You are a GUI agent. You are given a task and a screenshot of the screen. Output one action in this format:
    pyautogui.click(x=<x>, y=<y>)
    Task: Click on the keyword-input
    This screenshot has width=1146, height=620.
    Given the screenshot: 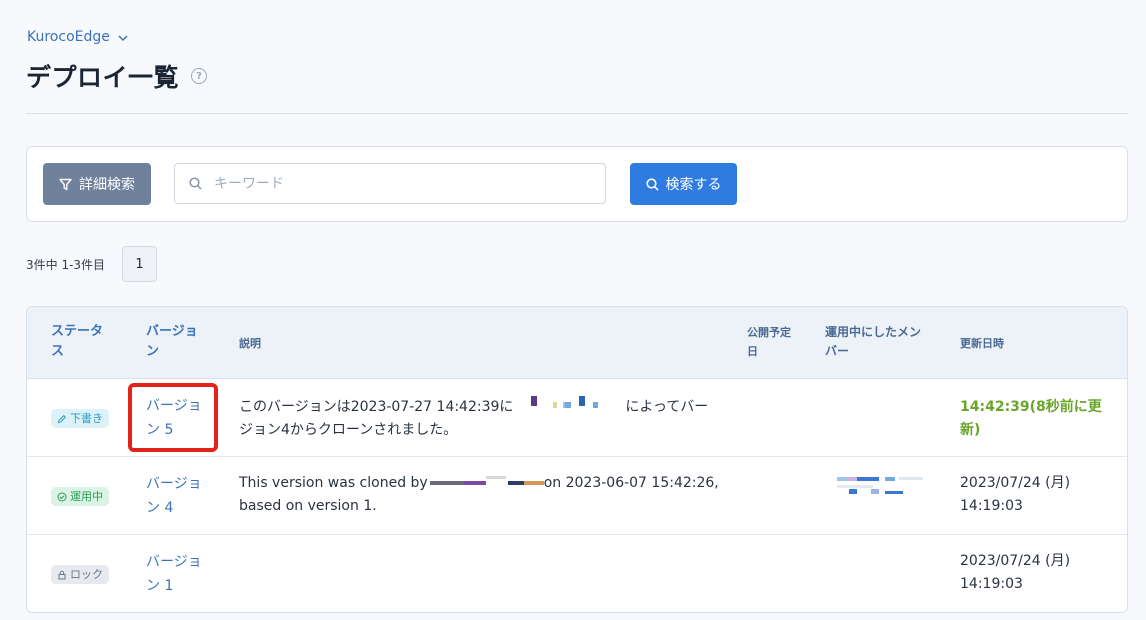 What is the action you would take?
    pyautogui.click(x=404, y=183)
    